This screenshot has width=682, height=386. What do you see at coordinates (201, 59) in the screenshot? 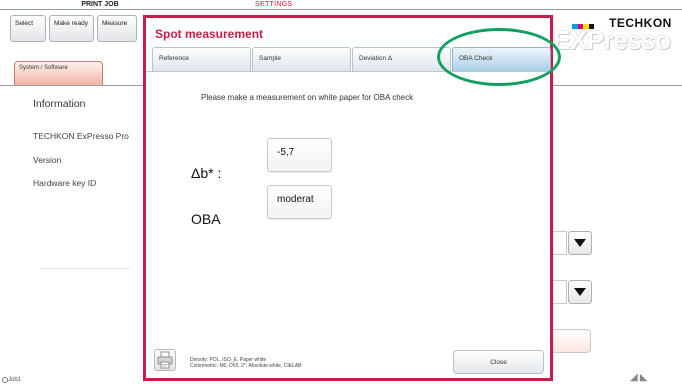
I see `tab-reference: Reference` at bounding box center [201, 59].